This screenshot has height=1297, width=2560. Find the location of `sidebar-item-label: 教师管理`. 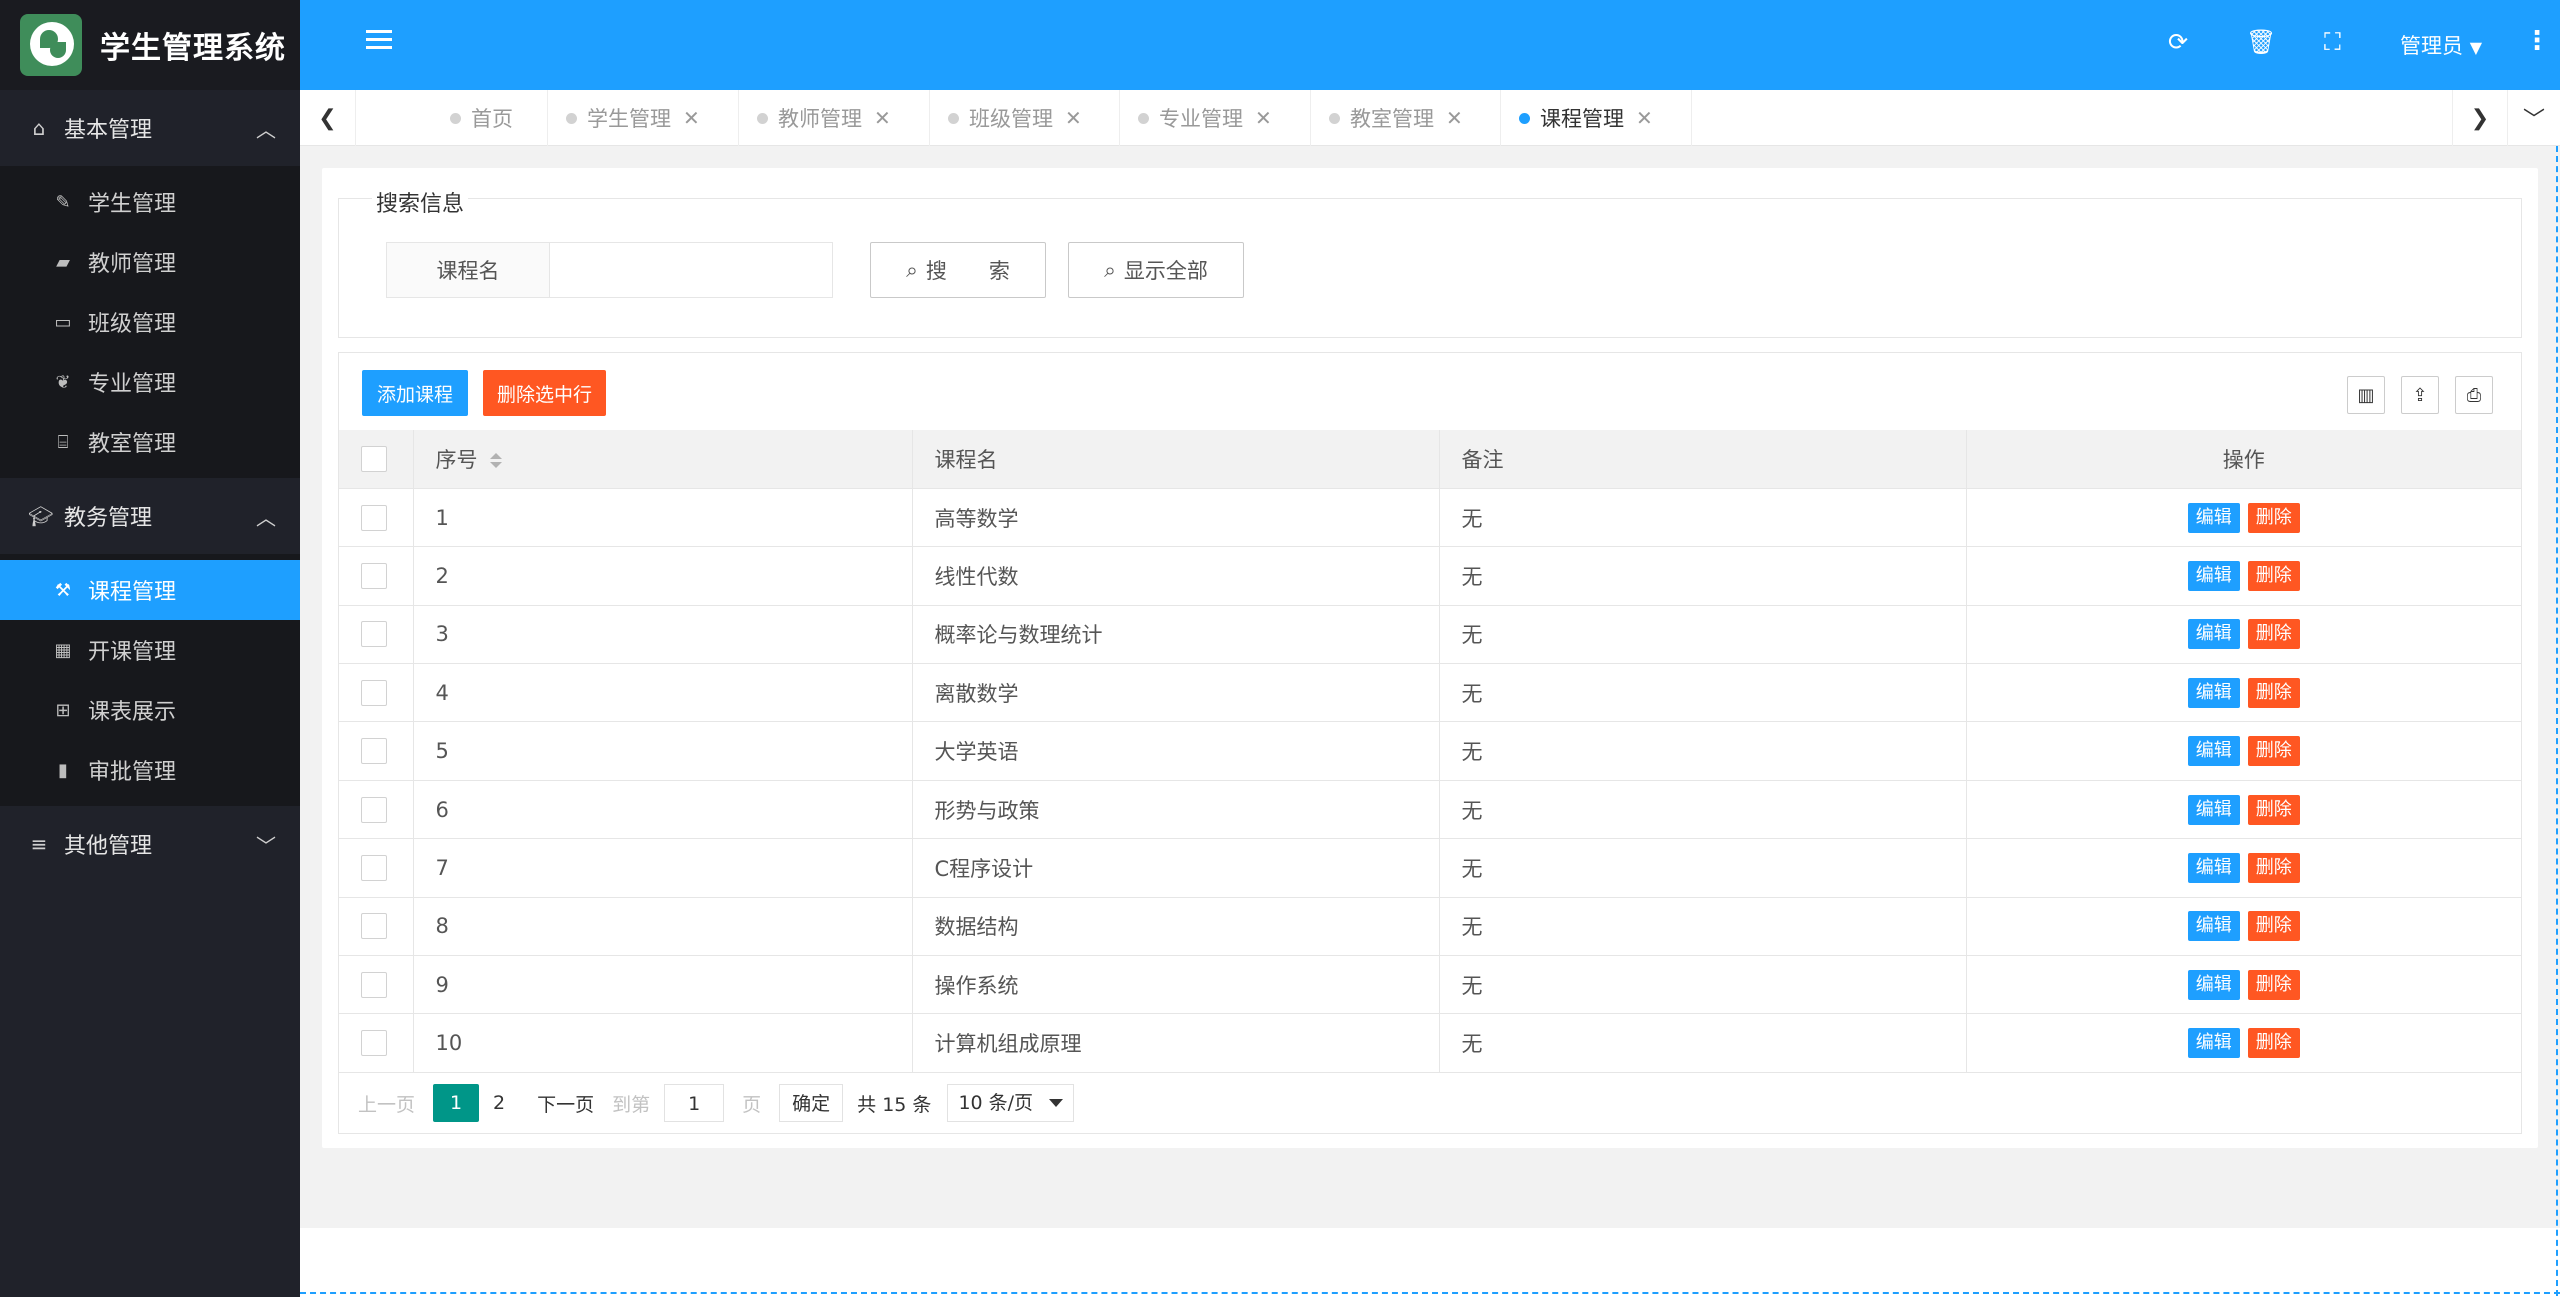

sidebar-item-label: 教师管理 is located at coordinates (132, 264).